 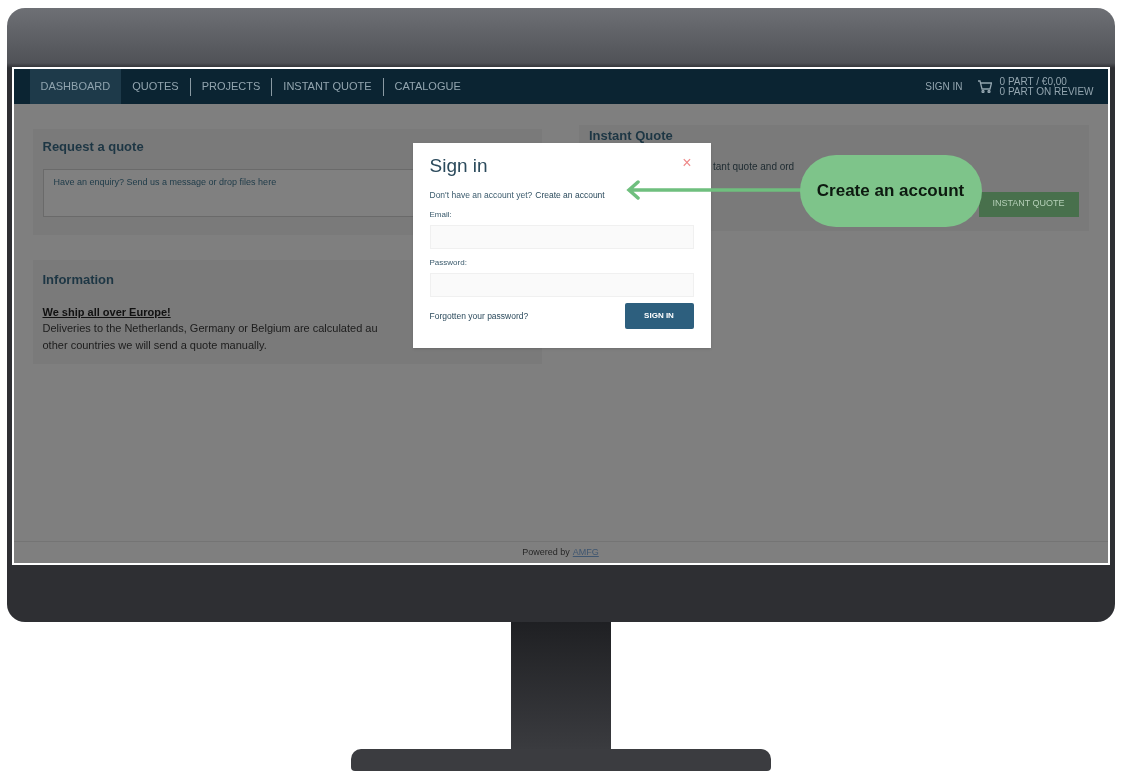 I want to click on sign-in-button: SIGN IN, so click(x=659, y=316).